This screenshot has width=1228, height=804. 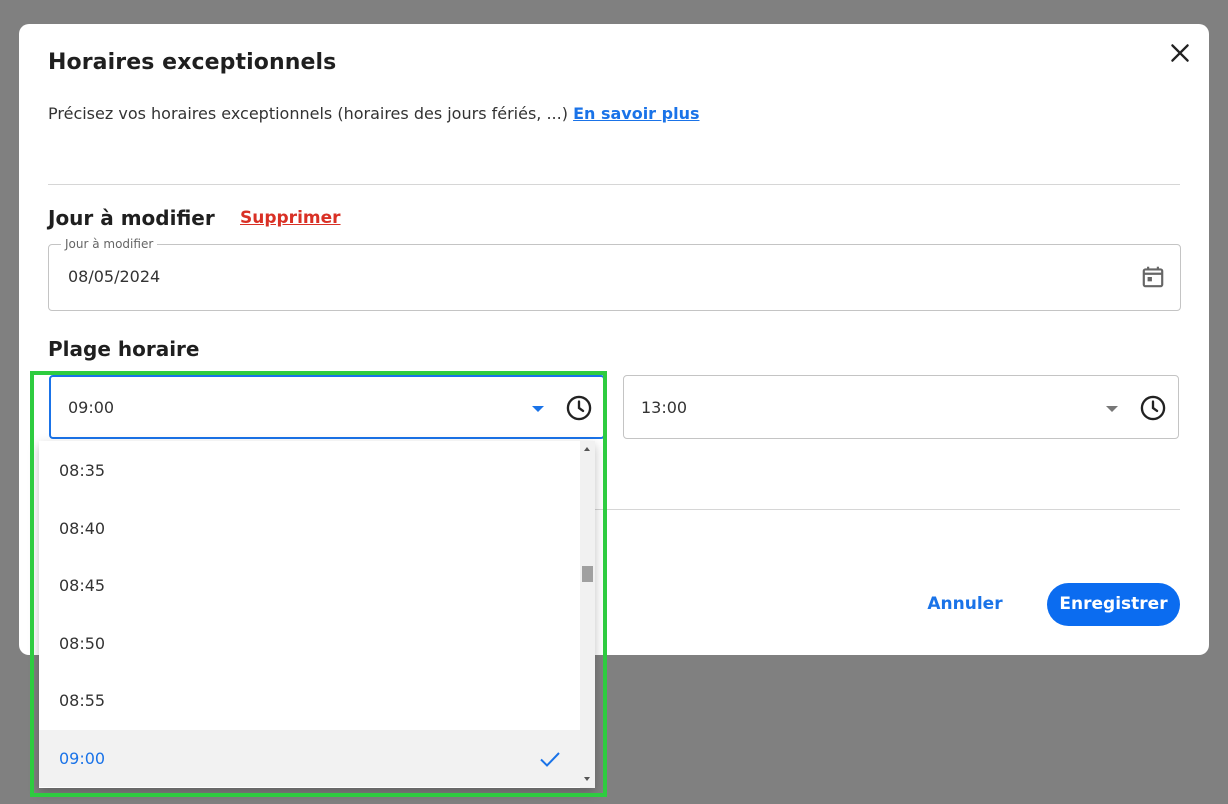 I want to click on list-item: 08:40, so click(x=309, y=528).